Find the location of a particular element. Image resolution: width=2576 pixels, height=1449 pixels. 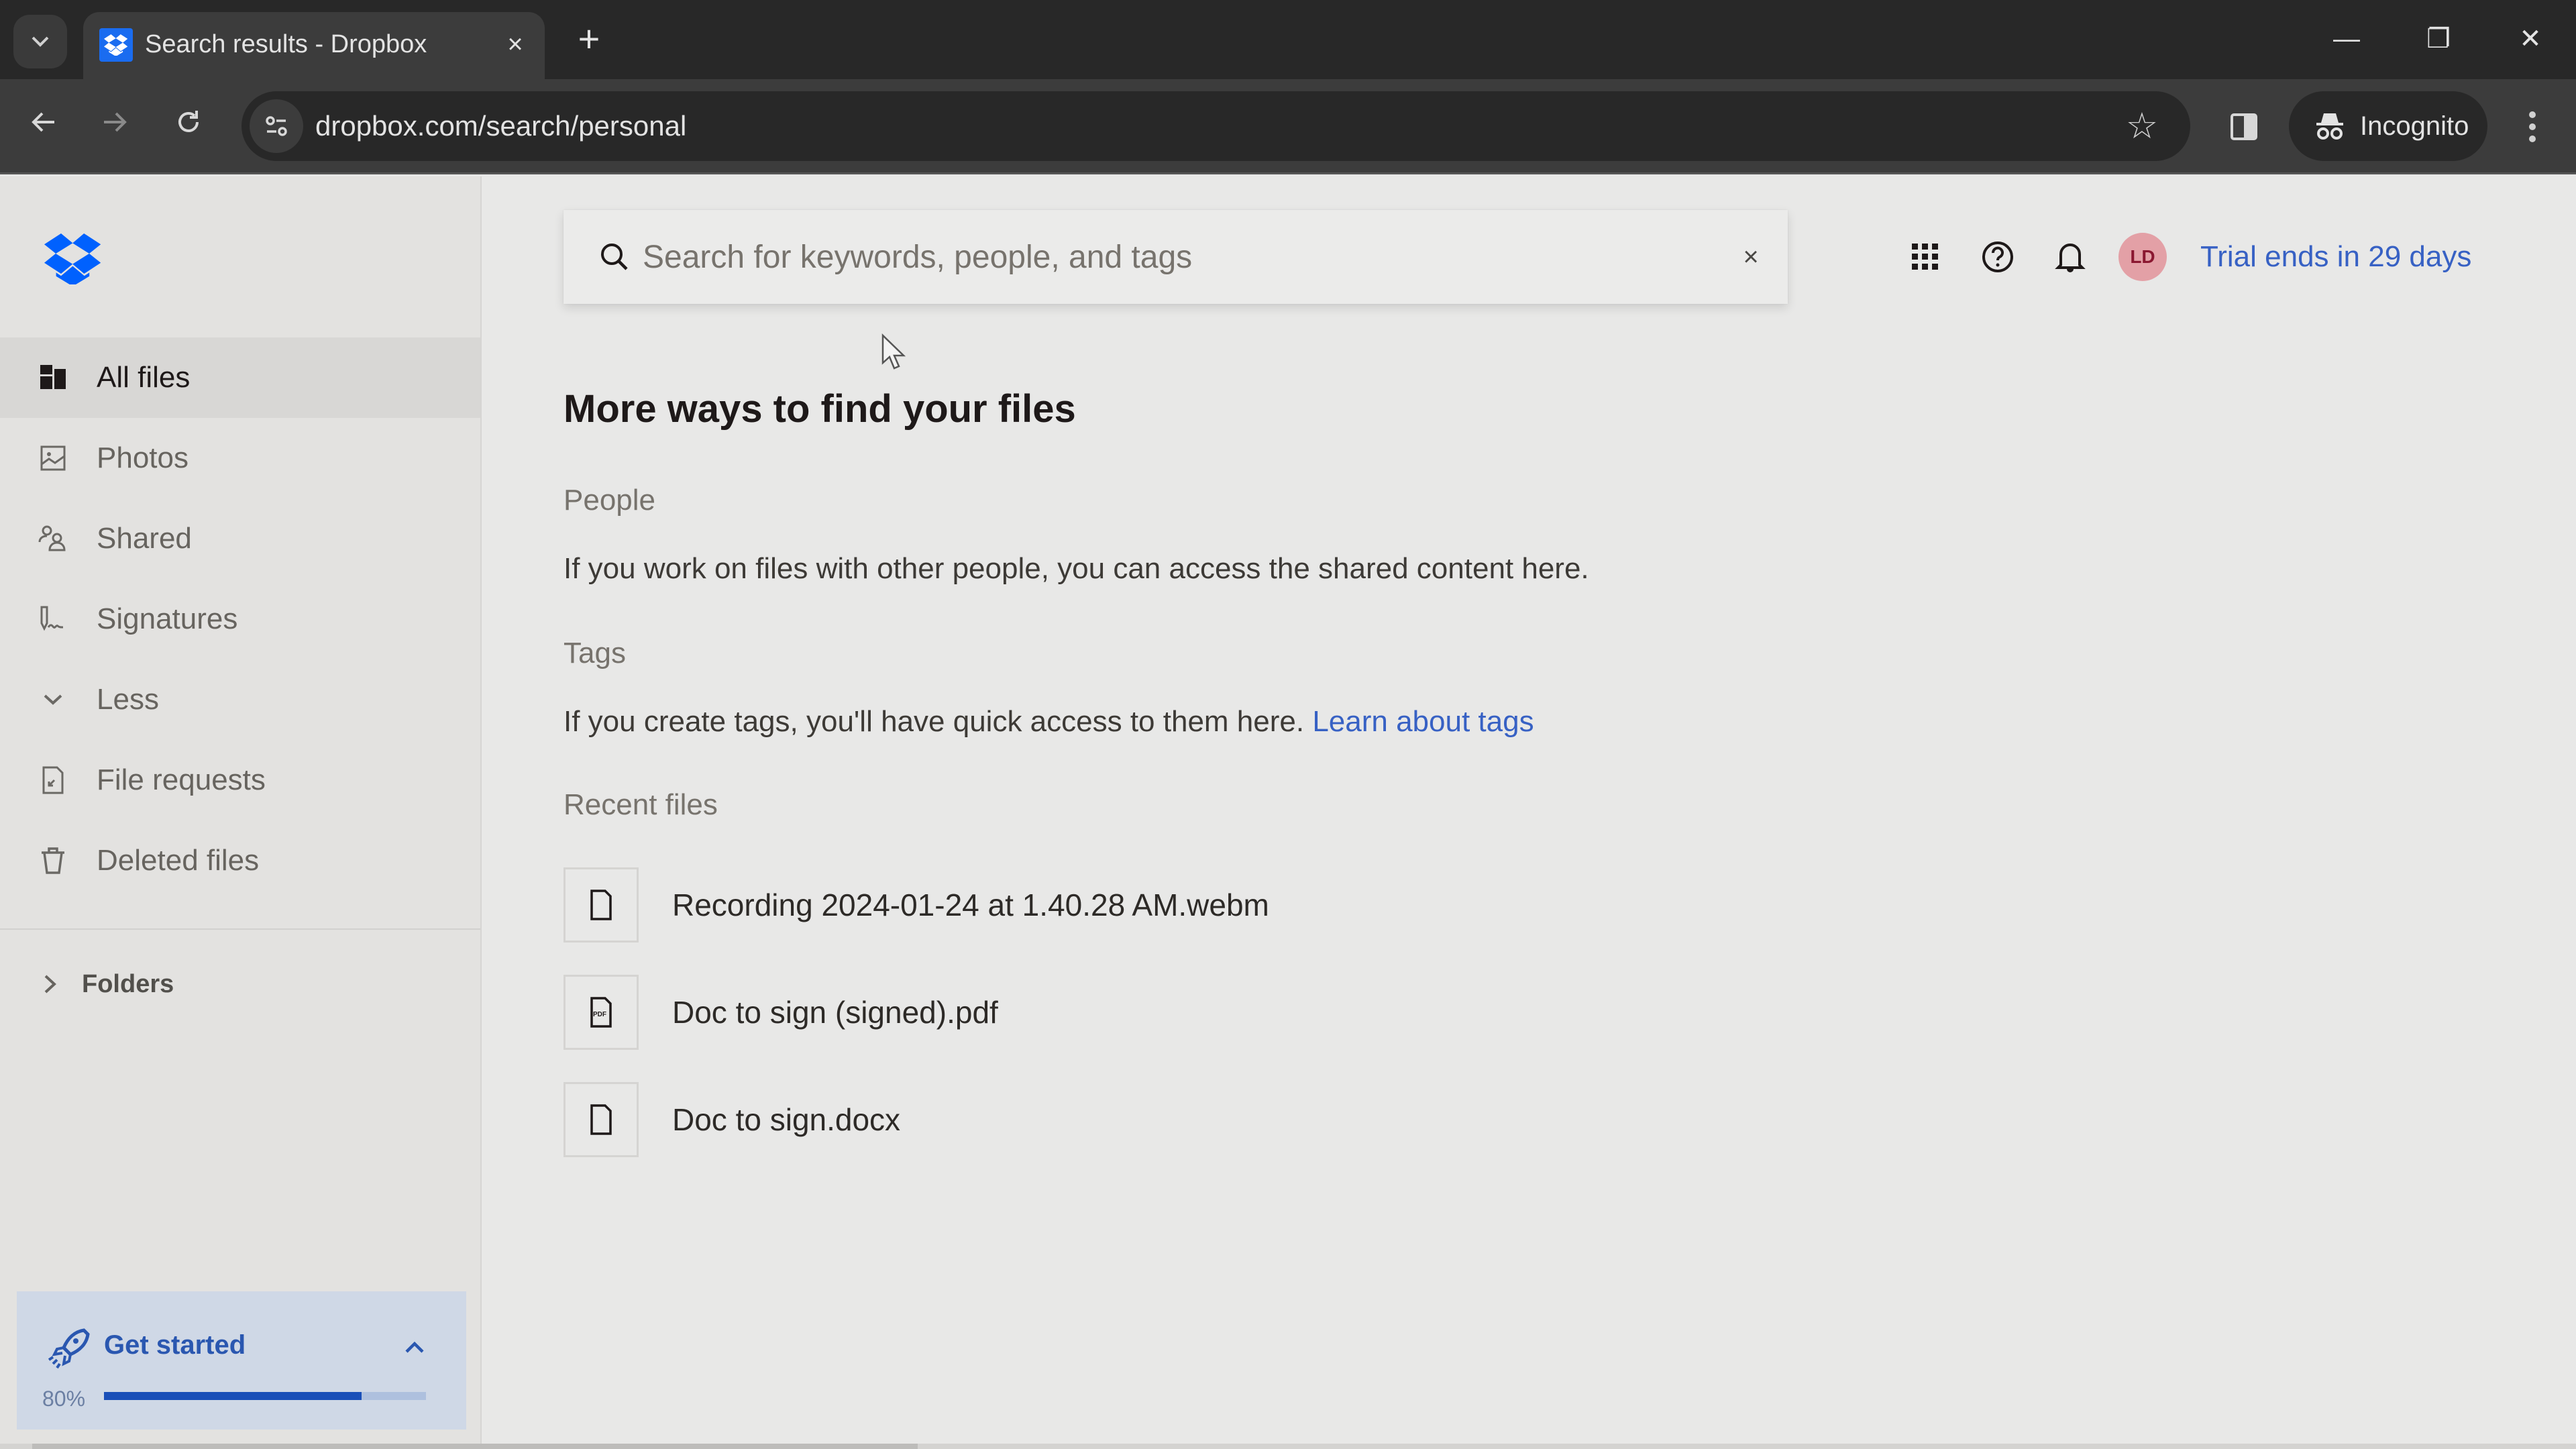

sidebar-item-label: Shared is located at coordinates (144, 538).